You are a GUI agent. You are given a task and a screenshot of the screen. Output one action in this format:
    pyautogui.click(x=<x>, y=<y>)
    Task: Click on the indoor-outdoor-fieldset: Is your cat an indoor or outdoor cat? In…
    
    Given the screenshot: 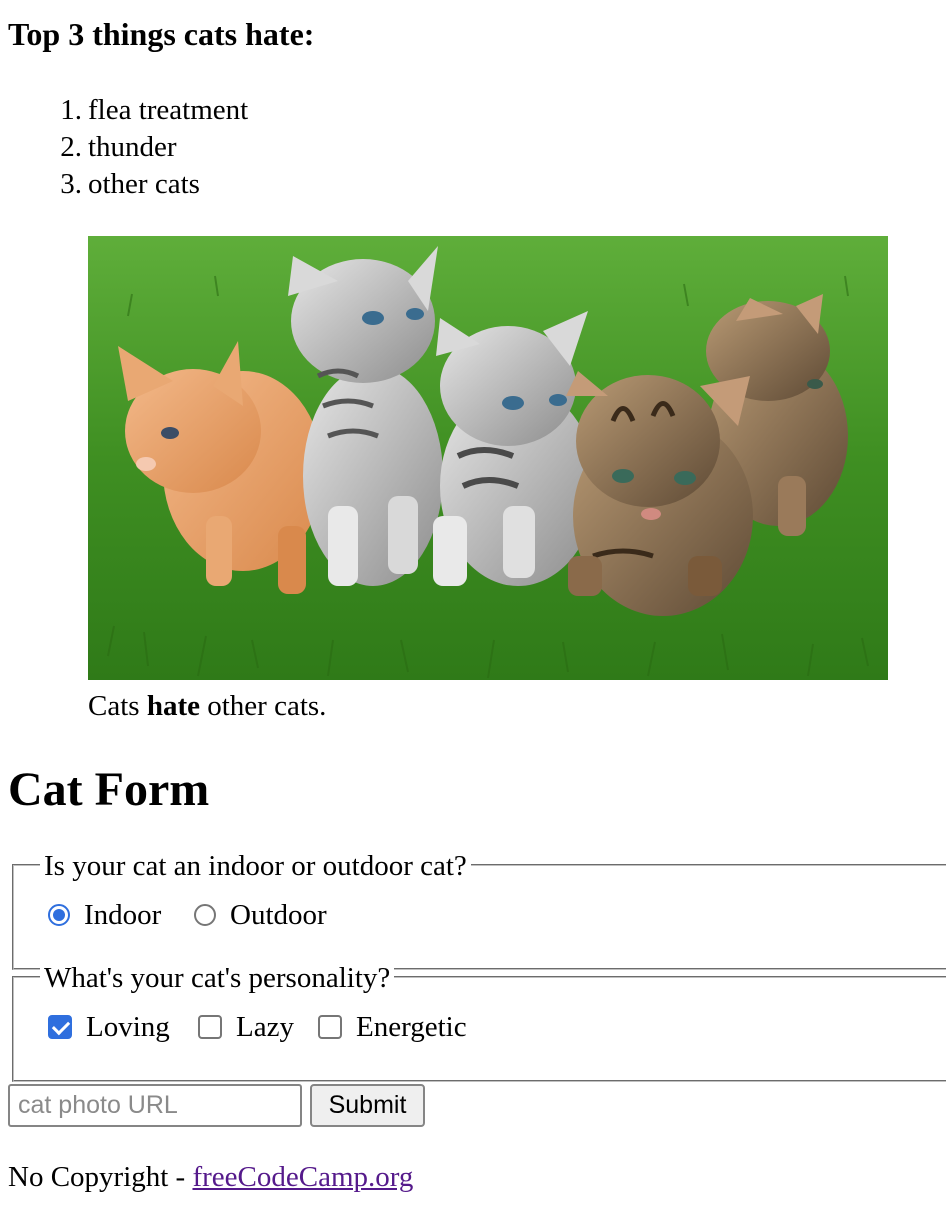 What is the action you would take?
    pyautogui.click(x=479, y=910)
    